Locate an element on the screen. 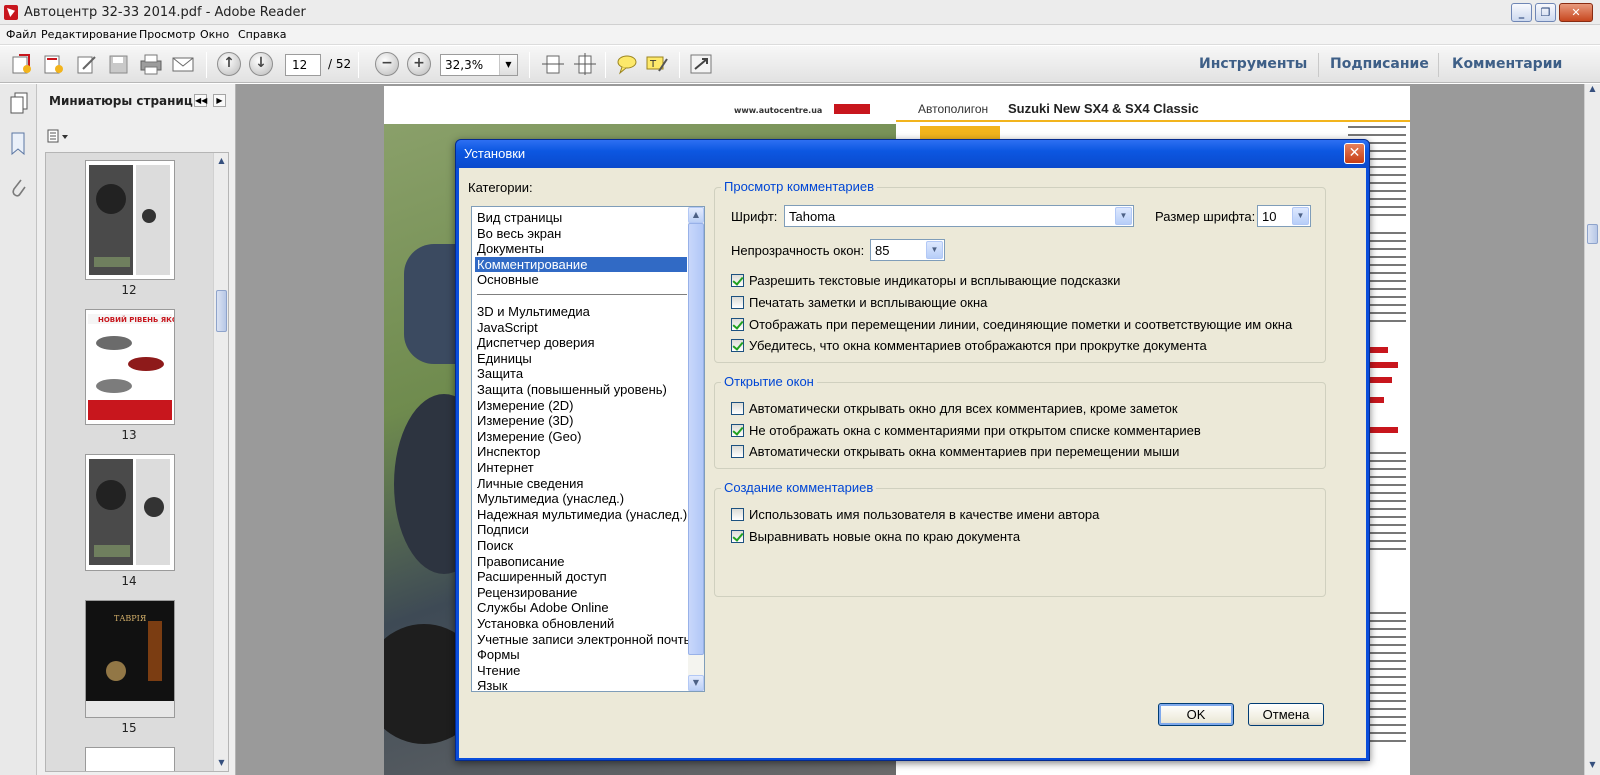 This screenshot has height=775, width=1600. bookmarks-icon is located at coordinates (18, 145).